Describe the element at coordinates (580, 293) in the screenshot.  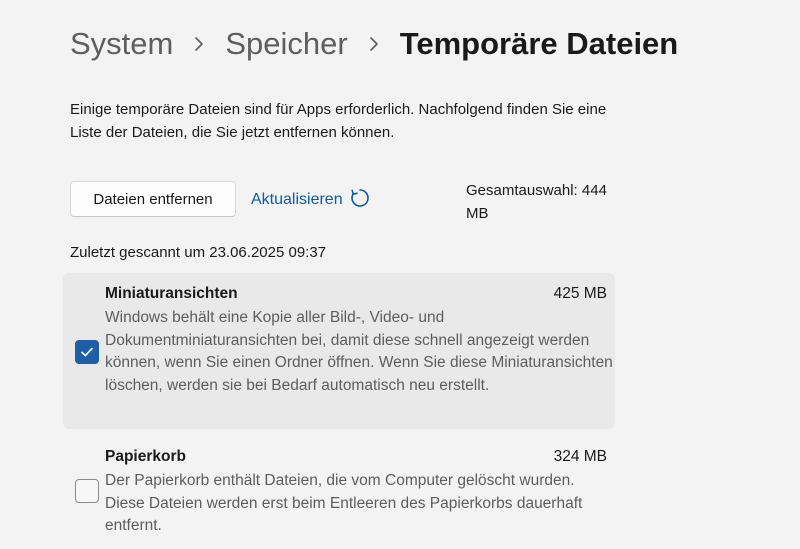
I see `item-size: 425 MB` at that location.